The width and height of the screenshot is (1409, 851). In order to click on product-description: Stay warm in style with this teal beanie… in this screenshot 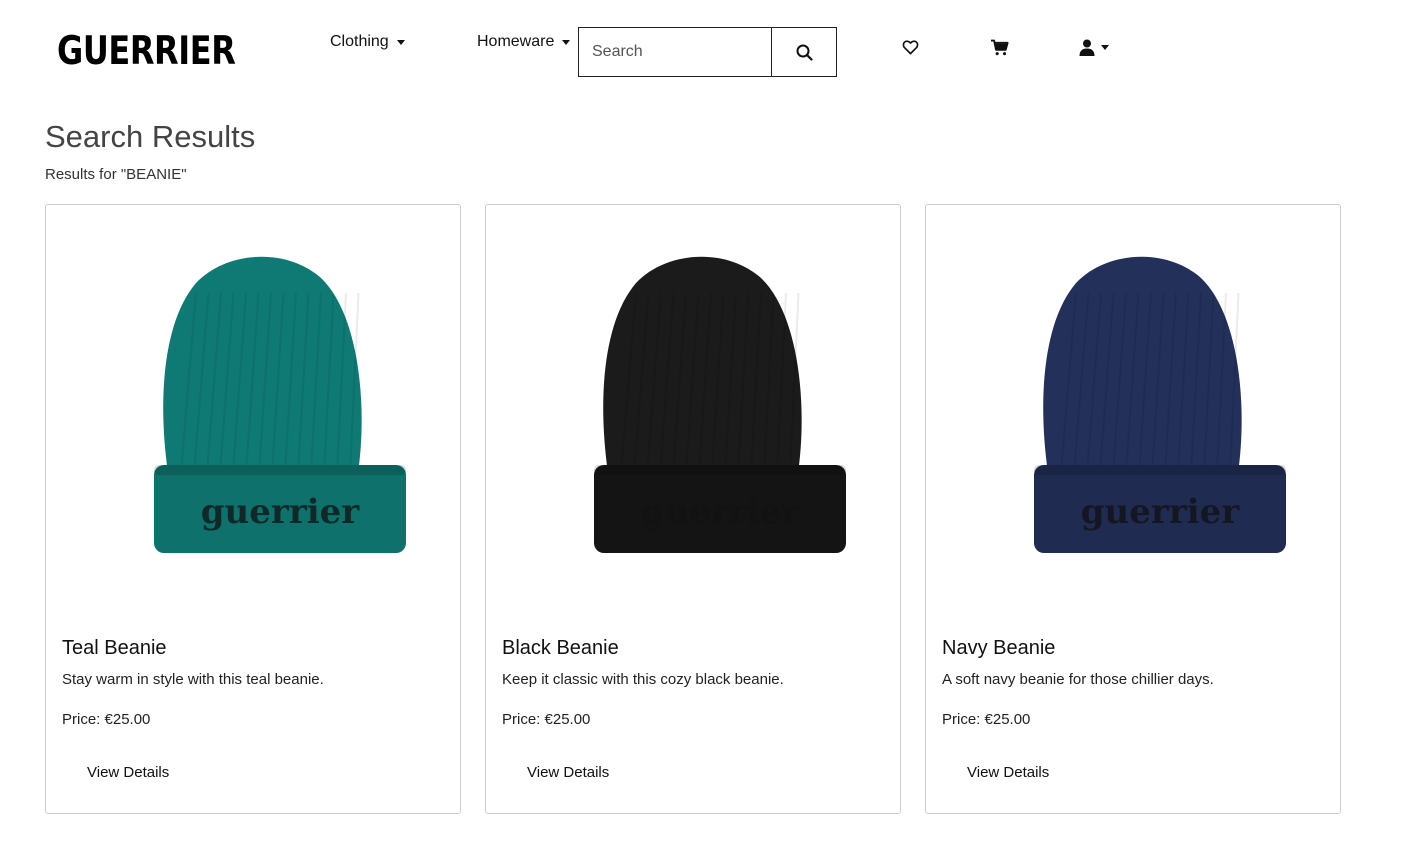, I will do `click(193, 679)`.